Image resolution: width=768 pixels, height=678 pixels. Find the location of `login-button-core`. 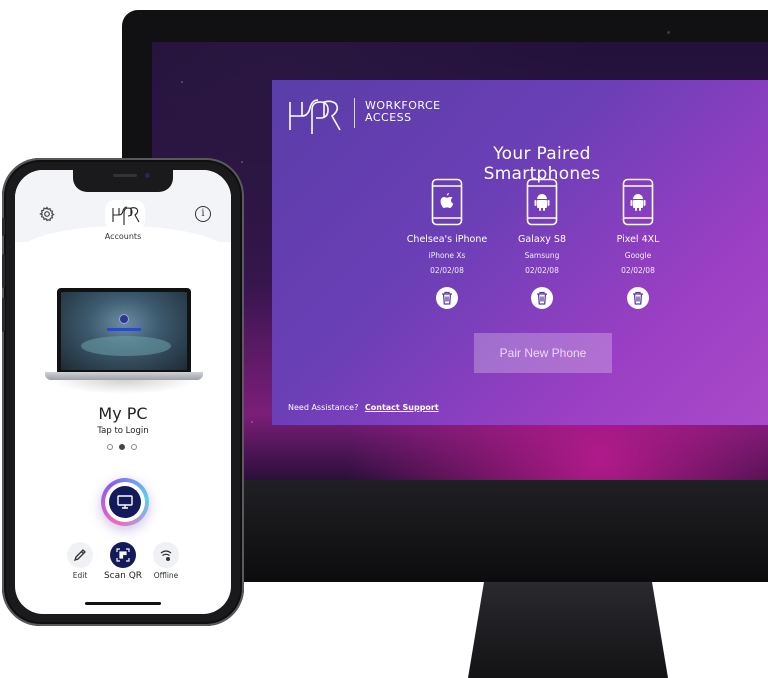

login-button-core is located at coordinates (125, 502).